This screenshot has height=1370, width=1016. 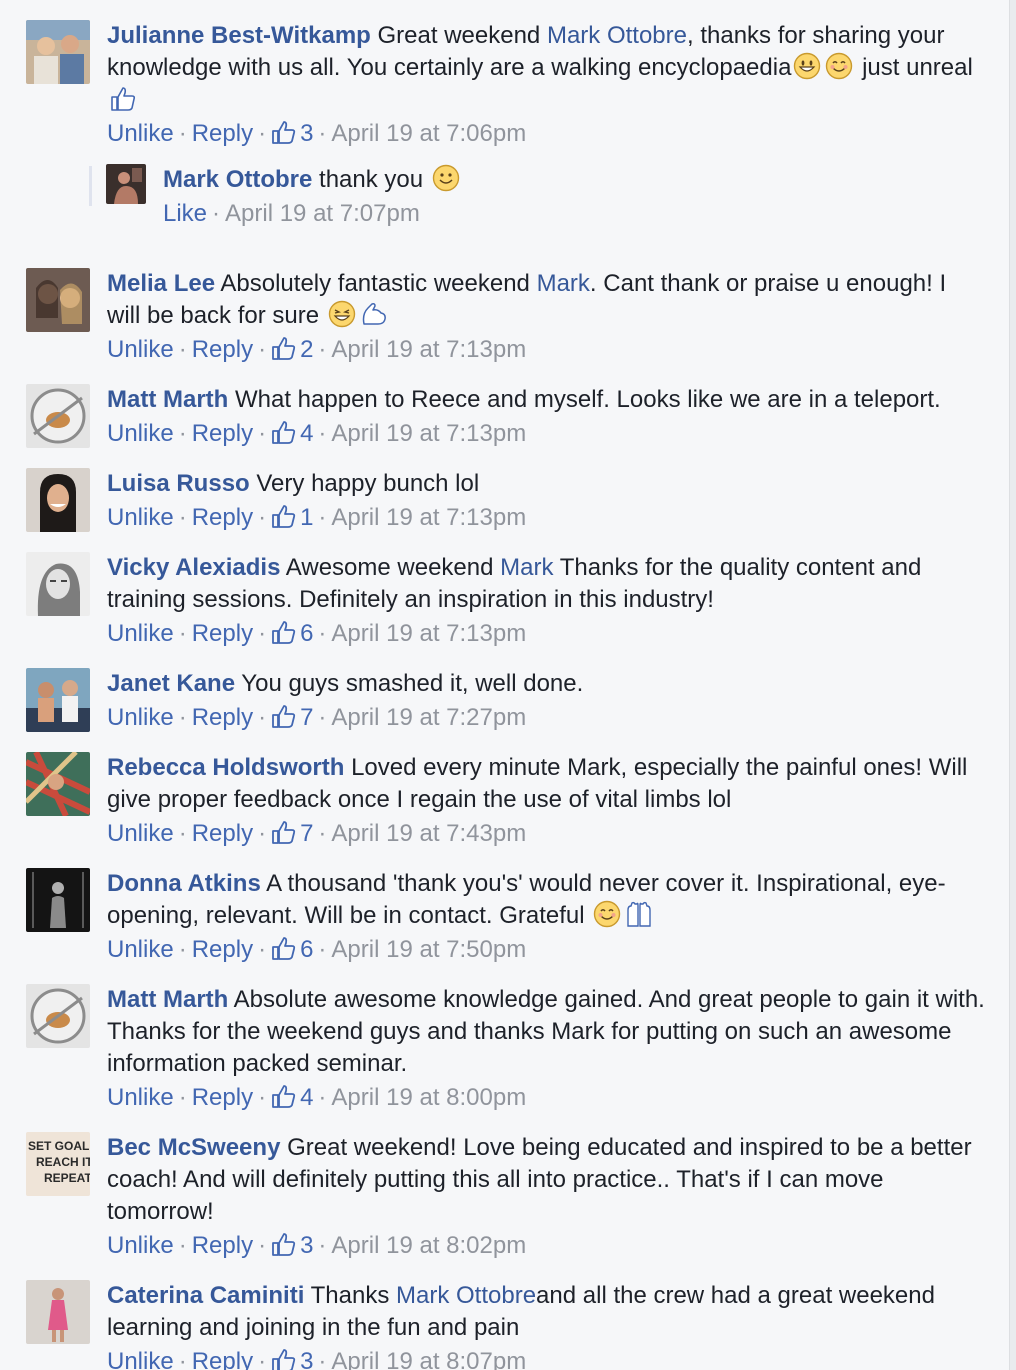 I want to click on comment-actions: Unlike · Reply · 3 · April 19 at 7:06pm, so click(x=546, y=134).